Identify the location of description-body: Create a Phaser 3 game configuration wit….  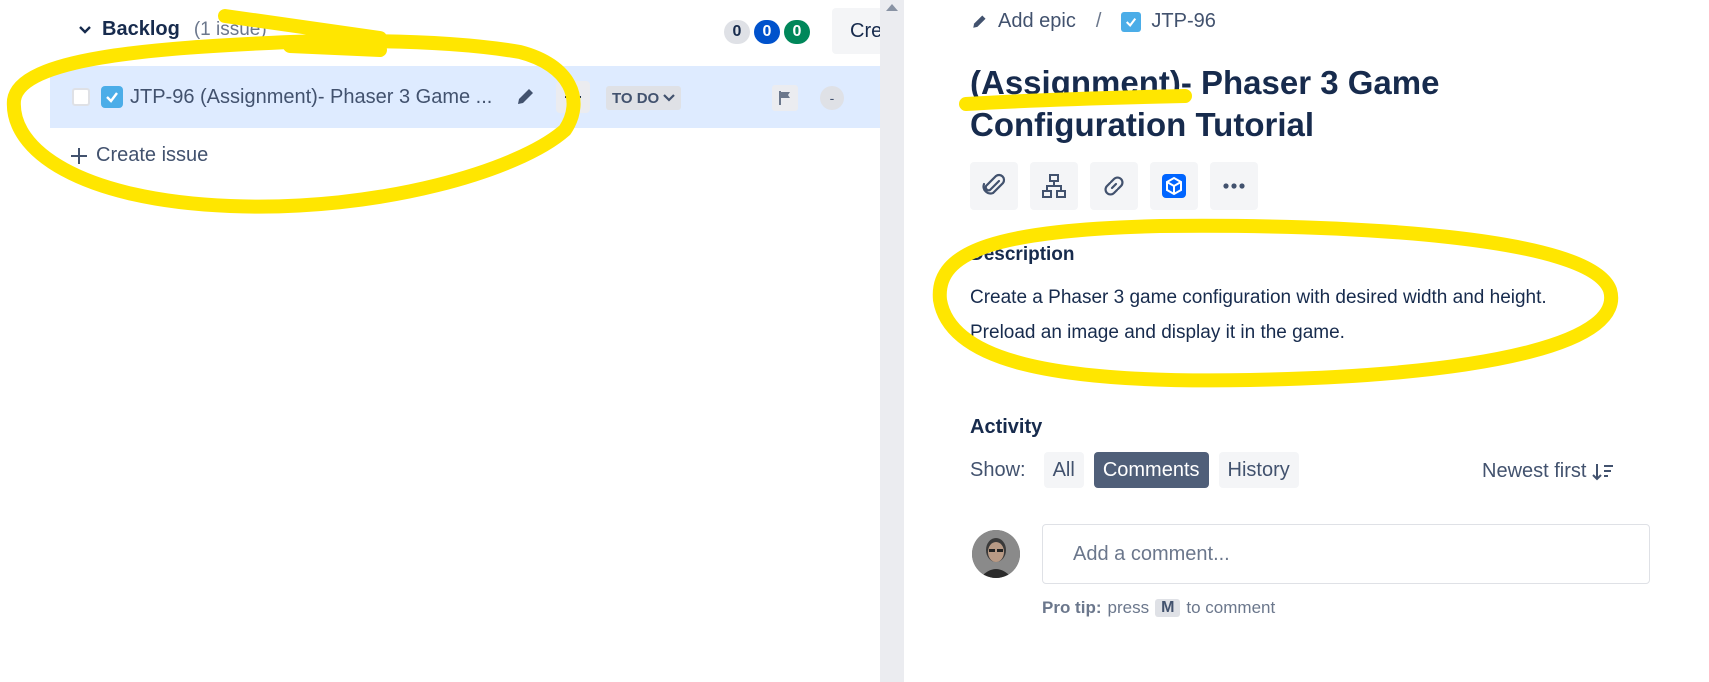
(1258, 315).